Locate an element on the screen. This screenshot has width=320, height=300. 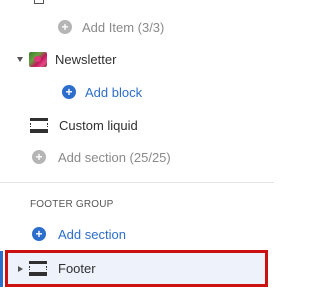
footer-group-heading: FOOTER GROUP is located at coordinates (72, 204).